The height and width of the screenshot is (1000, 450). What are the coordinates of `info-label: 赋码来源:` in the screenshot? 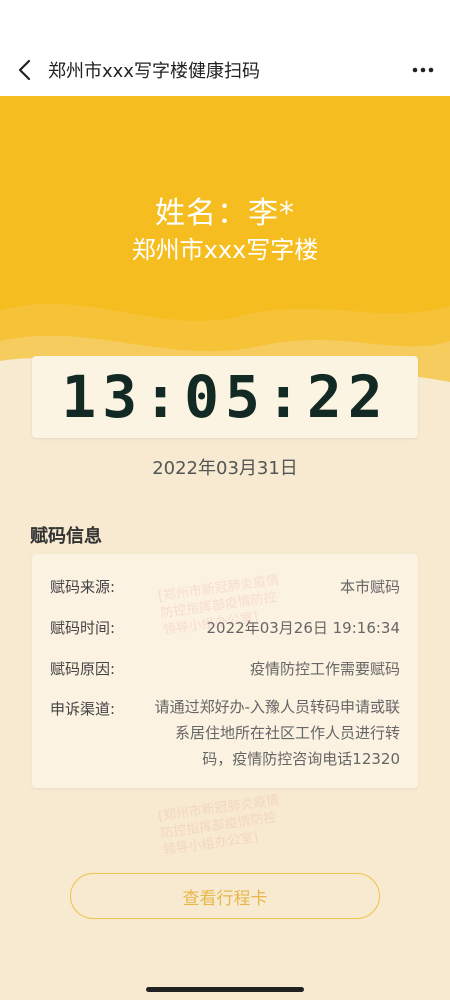 It's located at (83, 587).